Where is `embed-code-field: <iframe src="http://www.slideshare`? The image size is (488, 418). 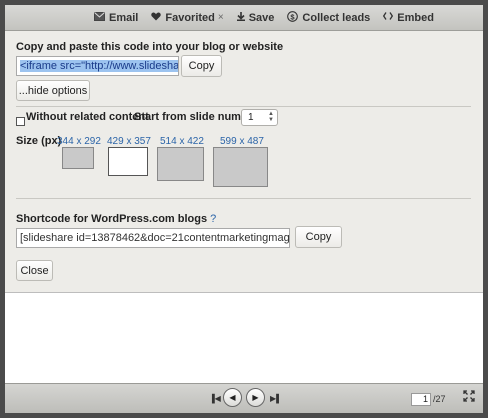 embed-code-field: <iframe src="http://www.slideshare is located at coordinates (97, 66).